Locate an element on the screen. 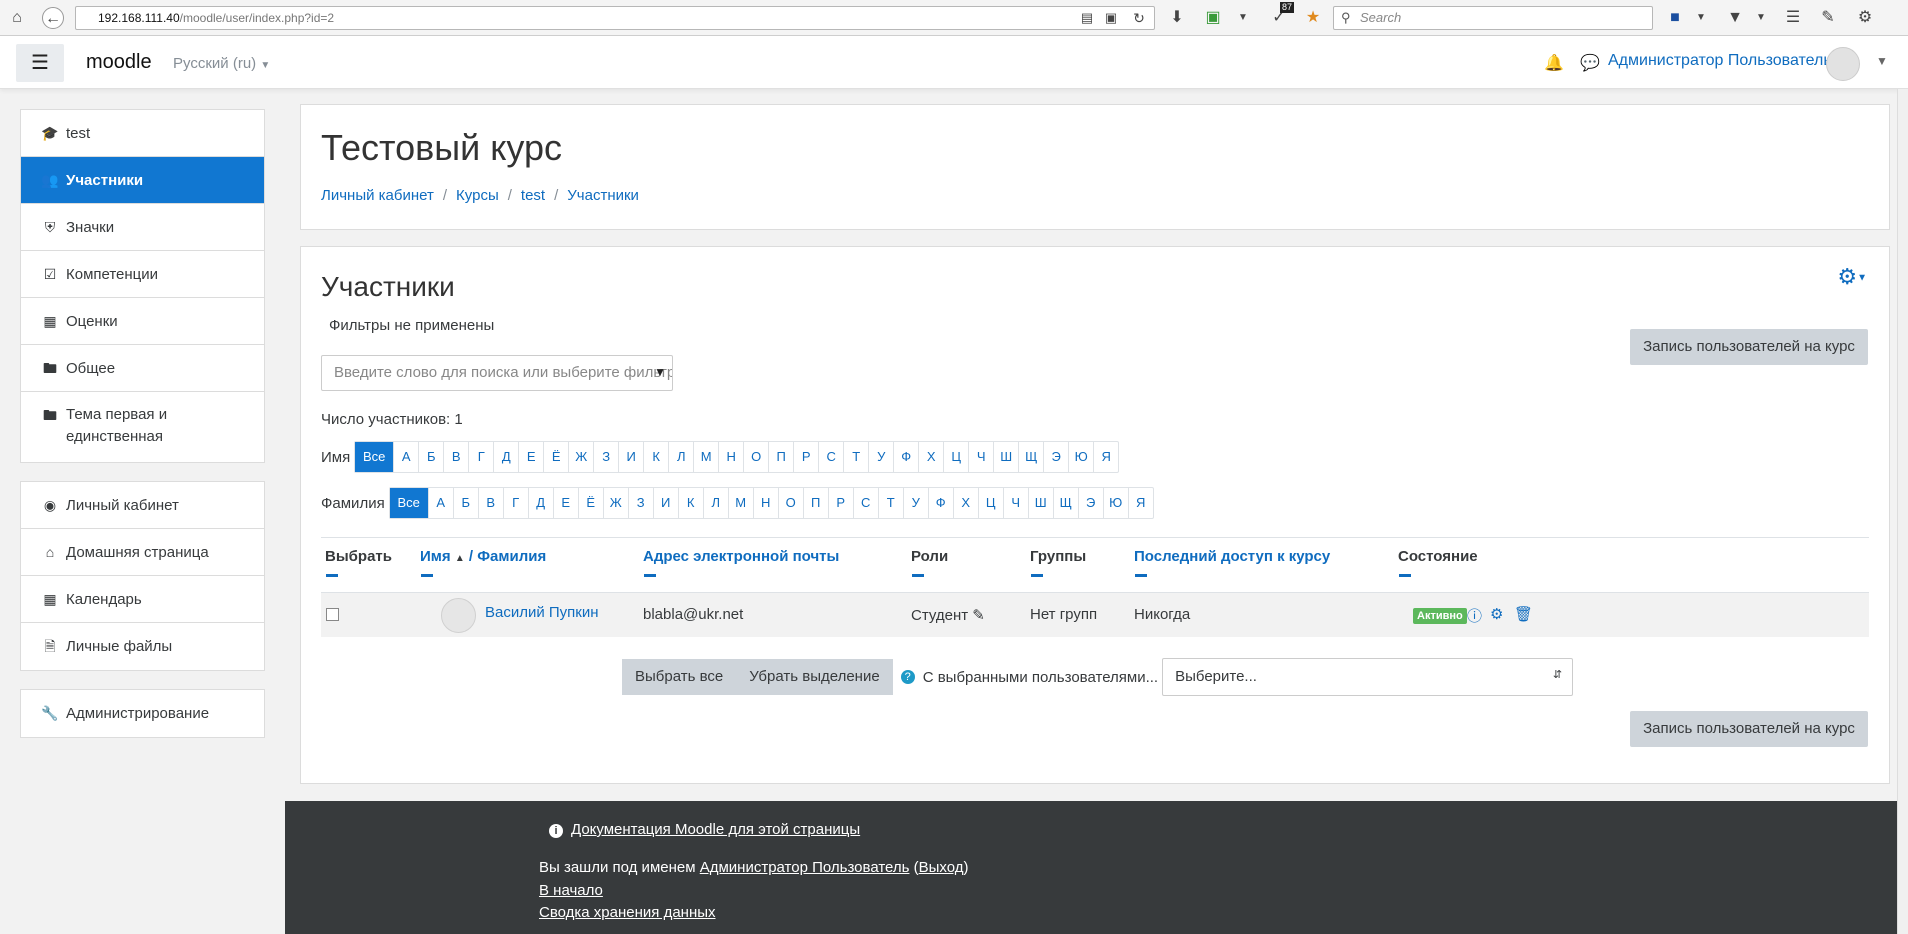 This screenshot has width=1908, height=934. reader-icon: ▤ is located at coordinates (1087, 18).